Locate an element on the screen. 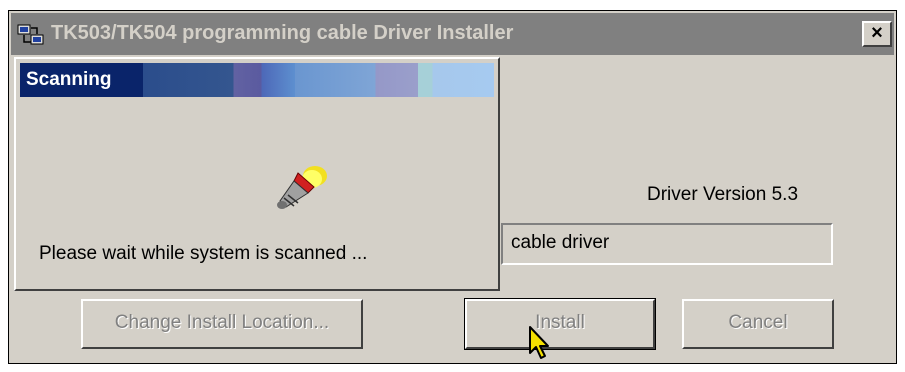  cancel-label: Cancel is located at coordinates (758, 322).